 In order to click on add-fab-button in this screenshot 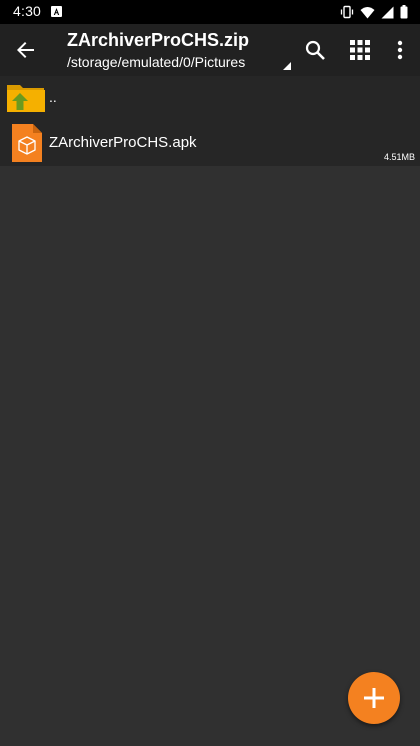, I will do `click(374, 698)`.